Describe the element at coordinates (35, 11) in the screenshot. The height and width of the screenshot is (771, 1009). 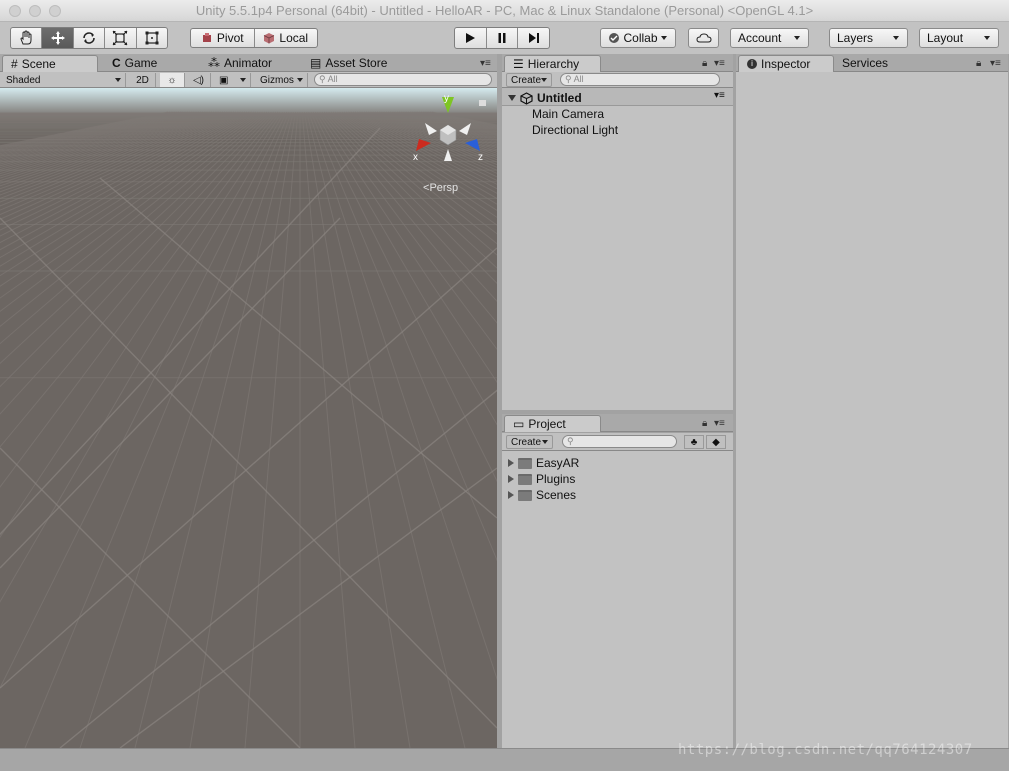
I see `minimize-window-button` at that location.